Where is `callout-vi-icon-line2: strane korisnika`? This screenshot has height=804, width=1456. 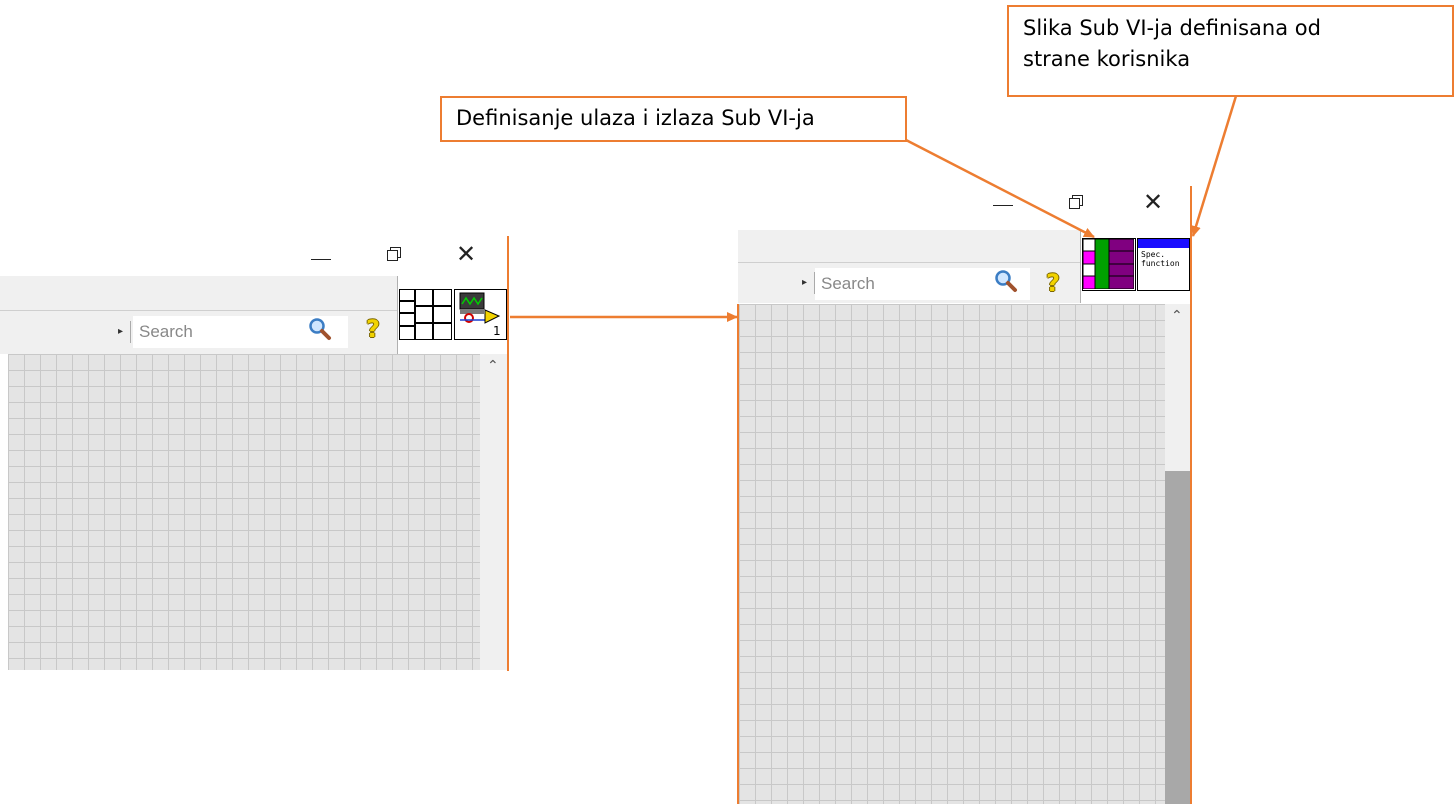 callout-vi-icon-line2: strane korisnika is located at coordinates (1107, 59).